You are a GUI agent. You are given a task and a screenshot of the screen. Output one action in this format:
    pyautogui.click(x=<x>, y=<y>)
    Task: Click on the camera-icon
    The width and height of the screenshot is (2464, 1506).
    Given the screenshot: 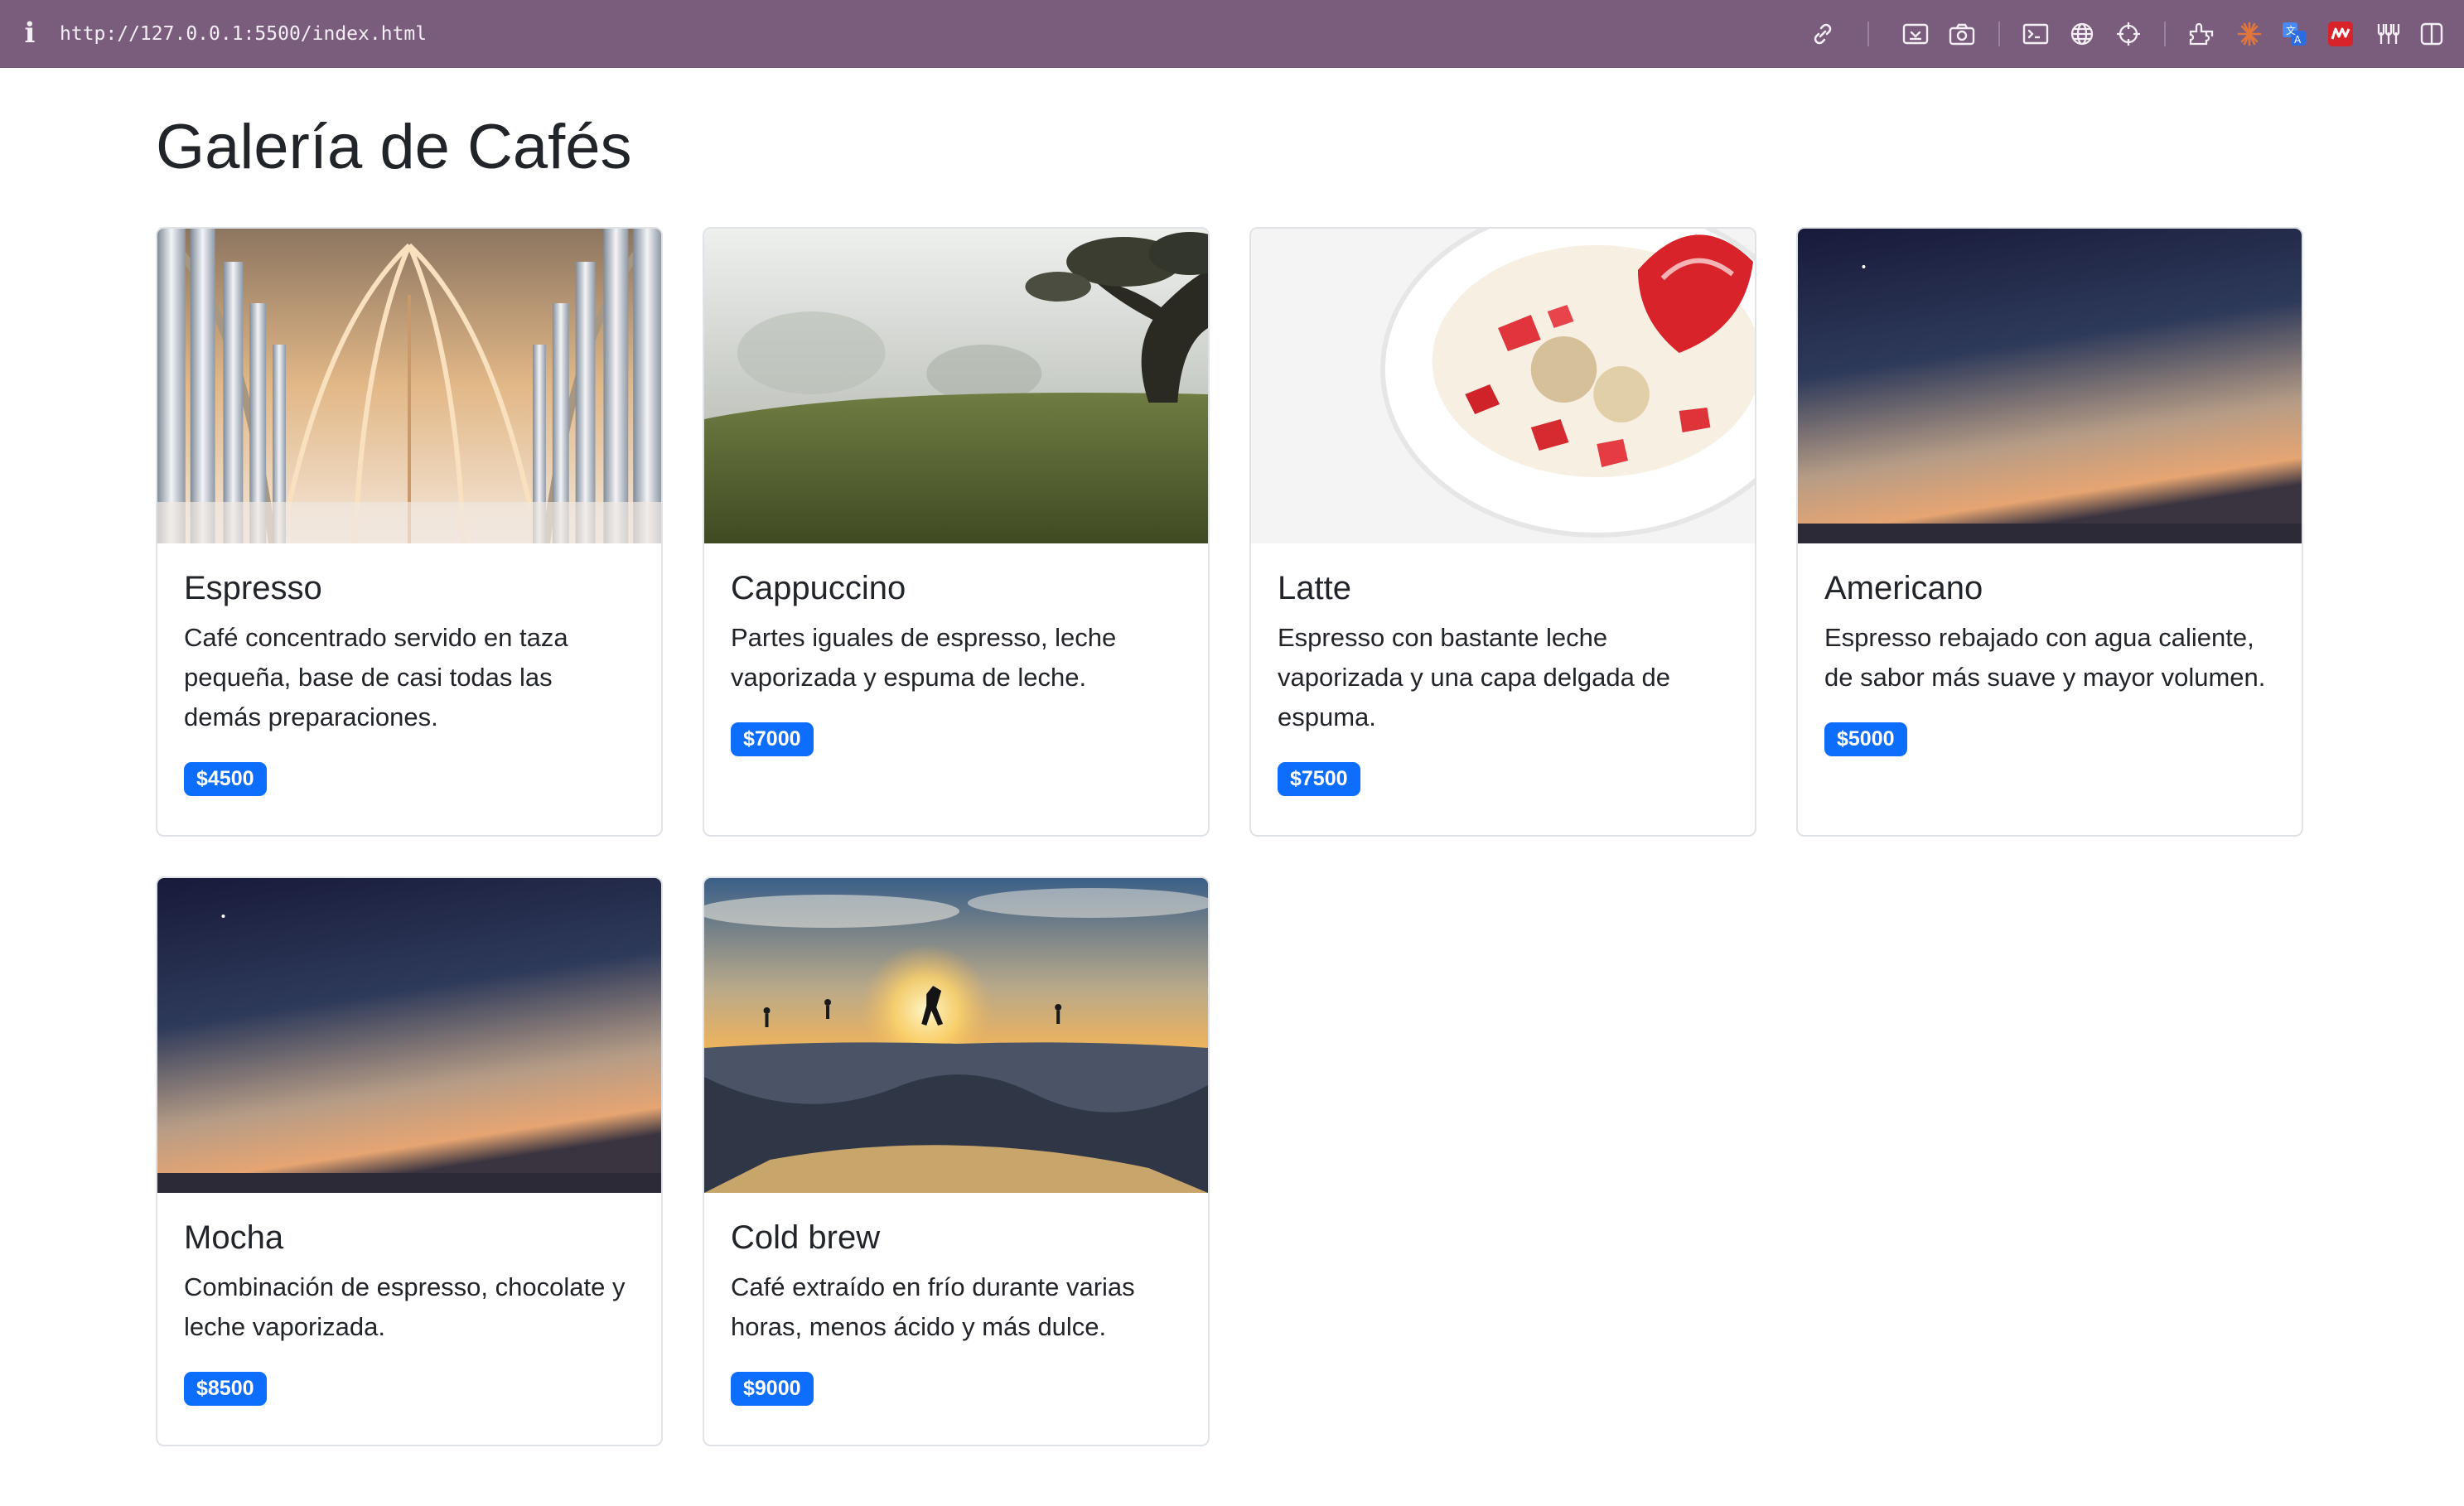 What is the action you would take?
    pyautogui.click(x=1962, y=34)
    